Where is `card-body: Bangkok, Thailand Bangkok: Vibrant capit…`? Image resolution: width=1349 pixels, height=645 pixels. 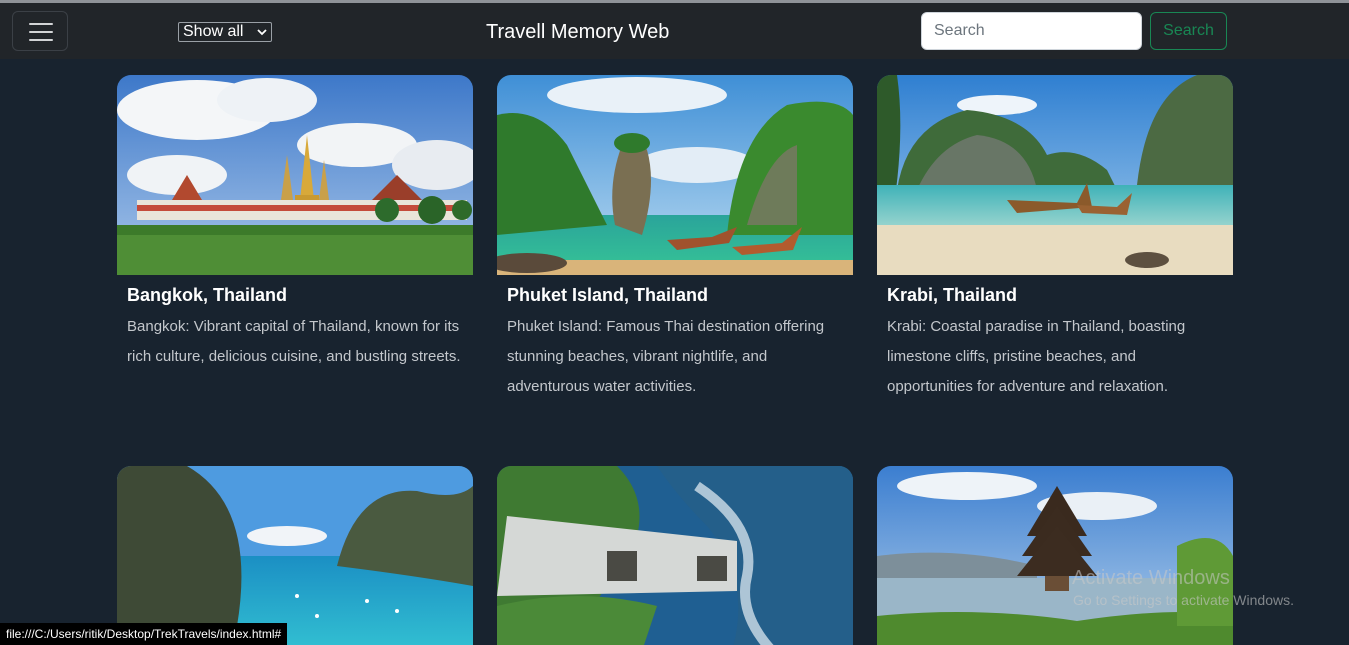 card-body: Bangkok, Thailand Bangkok: Vibrant capit… is located at coordinates (295, 323).